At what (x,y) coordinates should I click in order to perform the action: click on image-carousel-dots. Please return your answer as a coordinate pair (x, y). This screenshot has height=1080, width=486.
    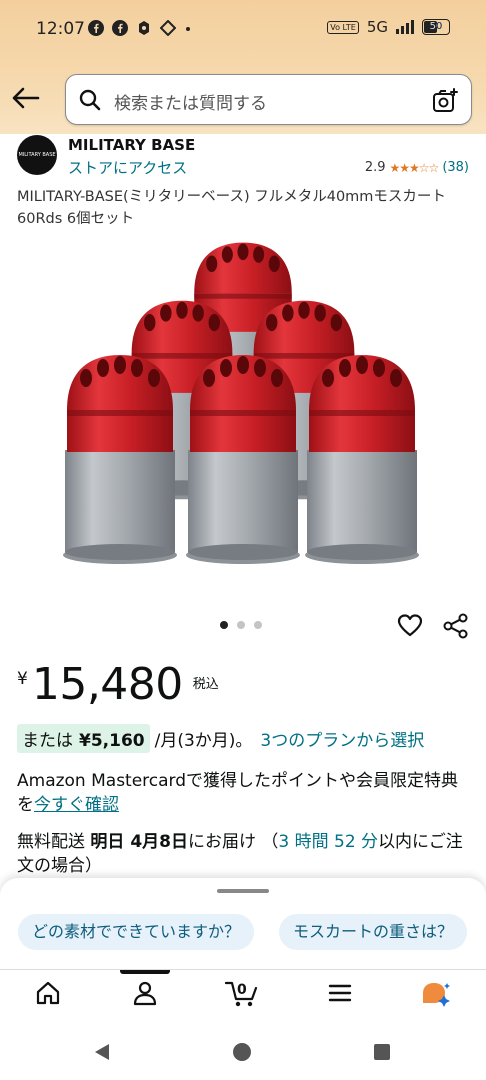
    Looking at the image, I should click on (241, 625).